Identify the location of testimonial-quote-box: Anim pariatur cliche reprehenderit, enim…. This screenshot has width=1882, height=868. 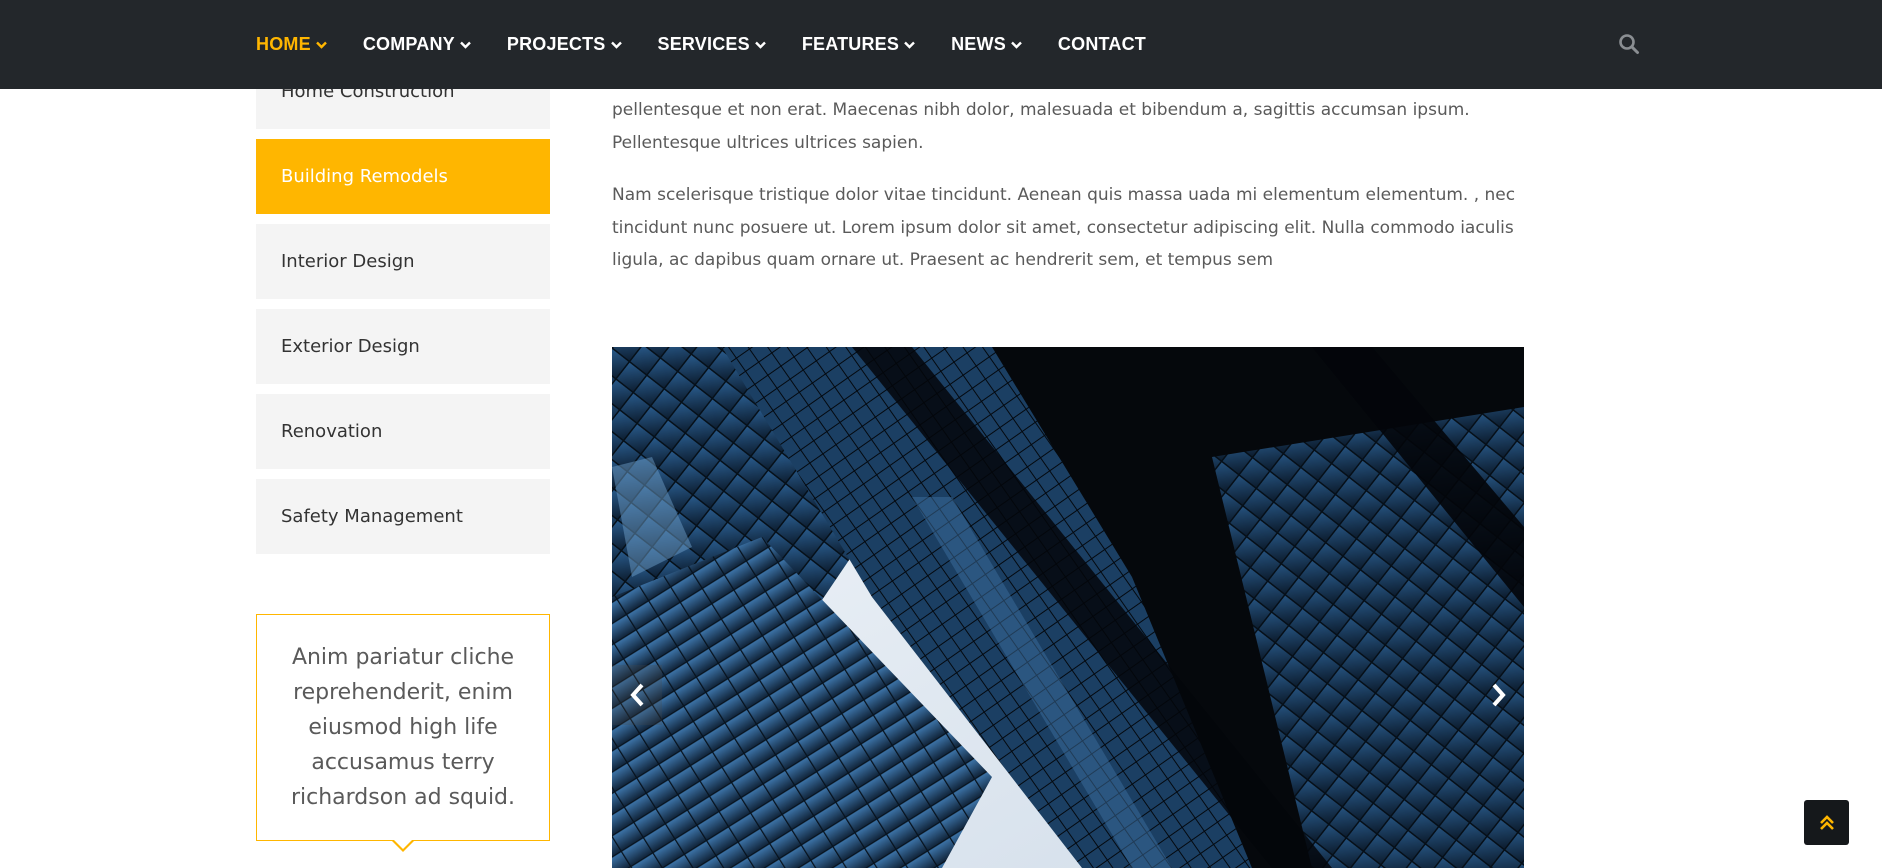
(403, 727).